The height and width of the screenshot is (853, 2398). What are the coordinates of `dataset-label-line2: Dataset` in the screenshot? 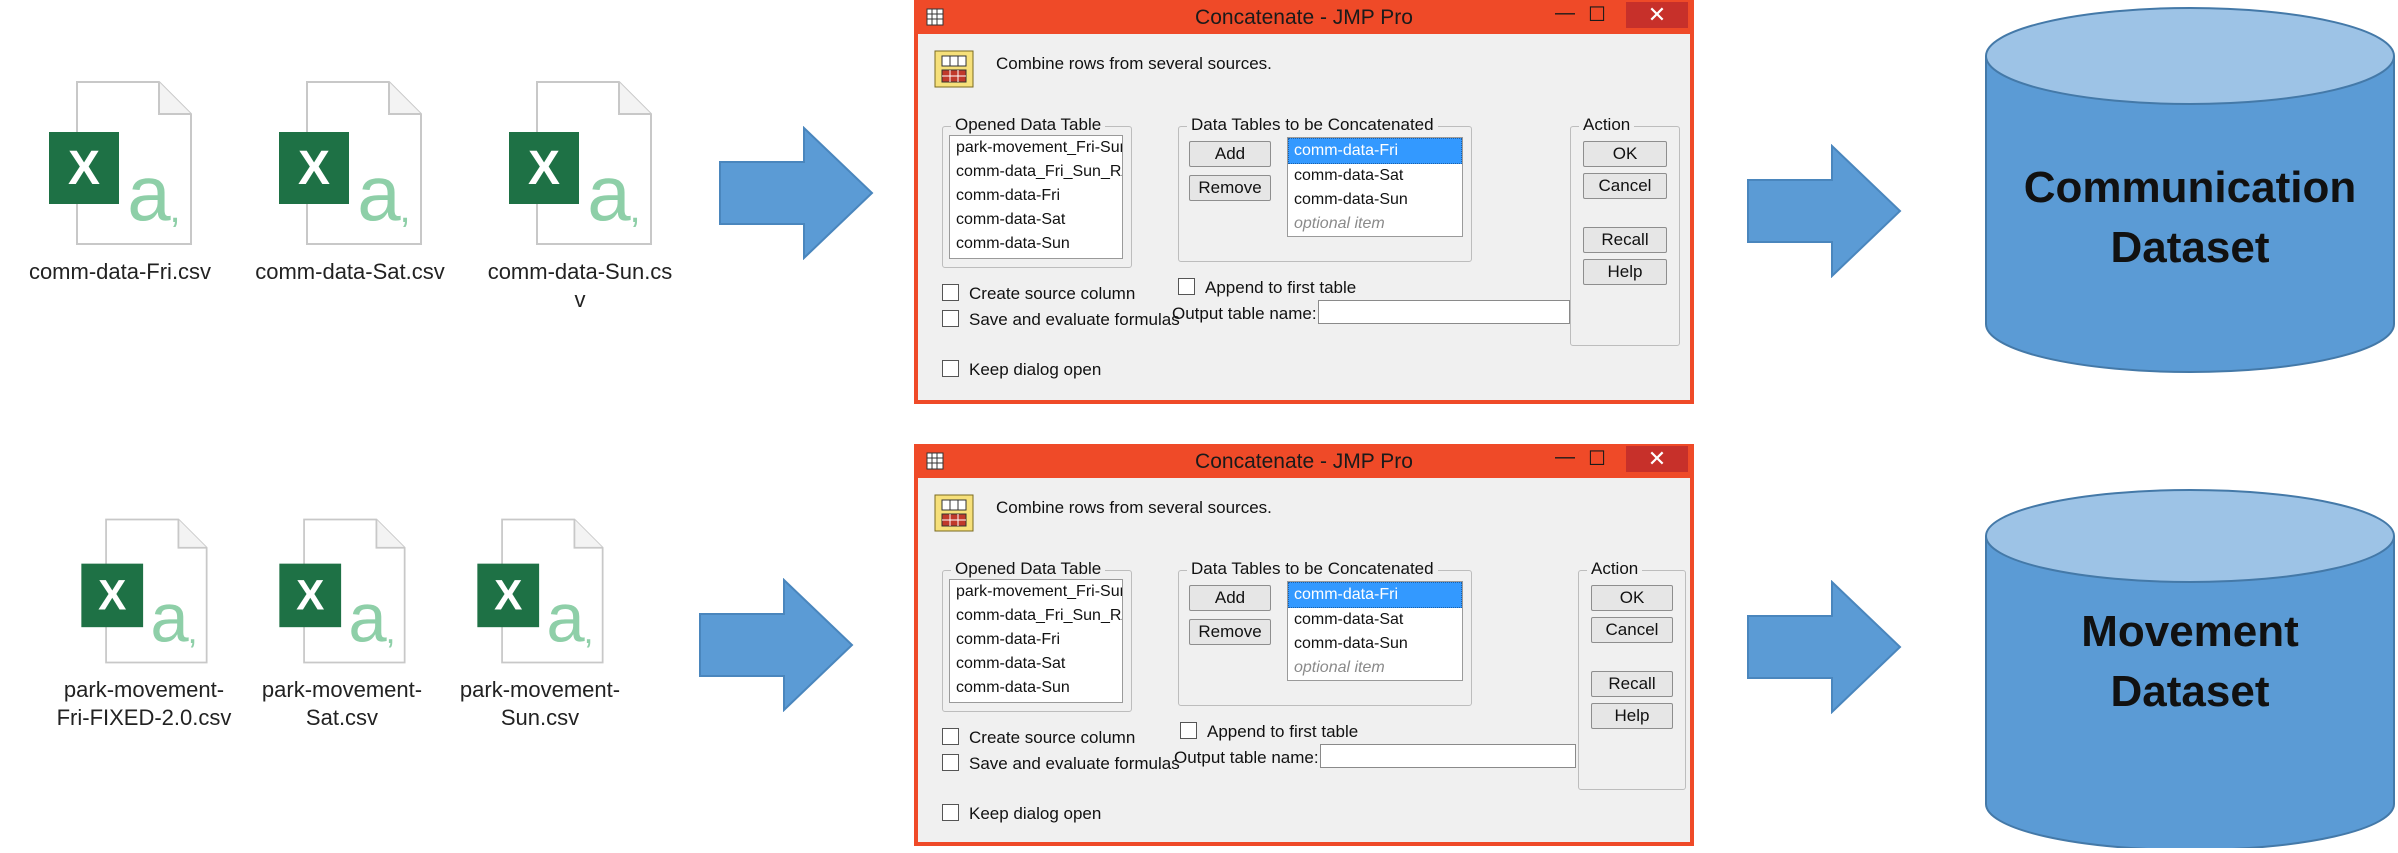 It's located at (2190, 247).